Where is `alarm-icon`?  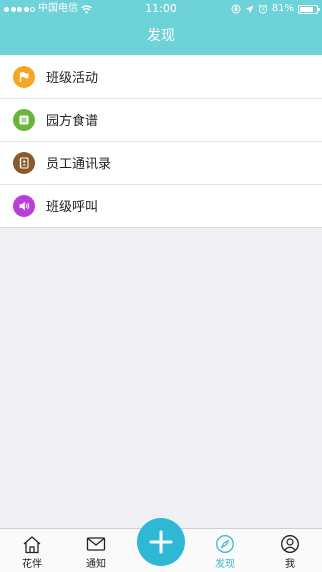
alarm-icon is located at coordinates (263, 9).